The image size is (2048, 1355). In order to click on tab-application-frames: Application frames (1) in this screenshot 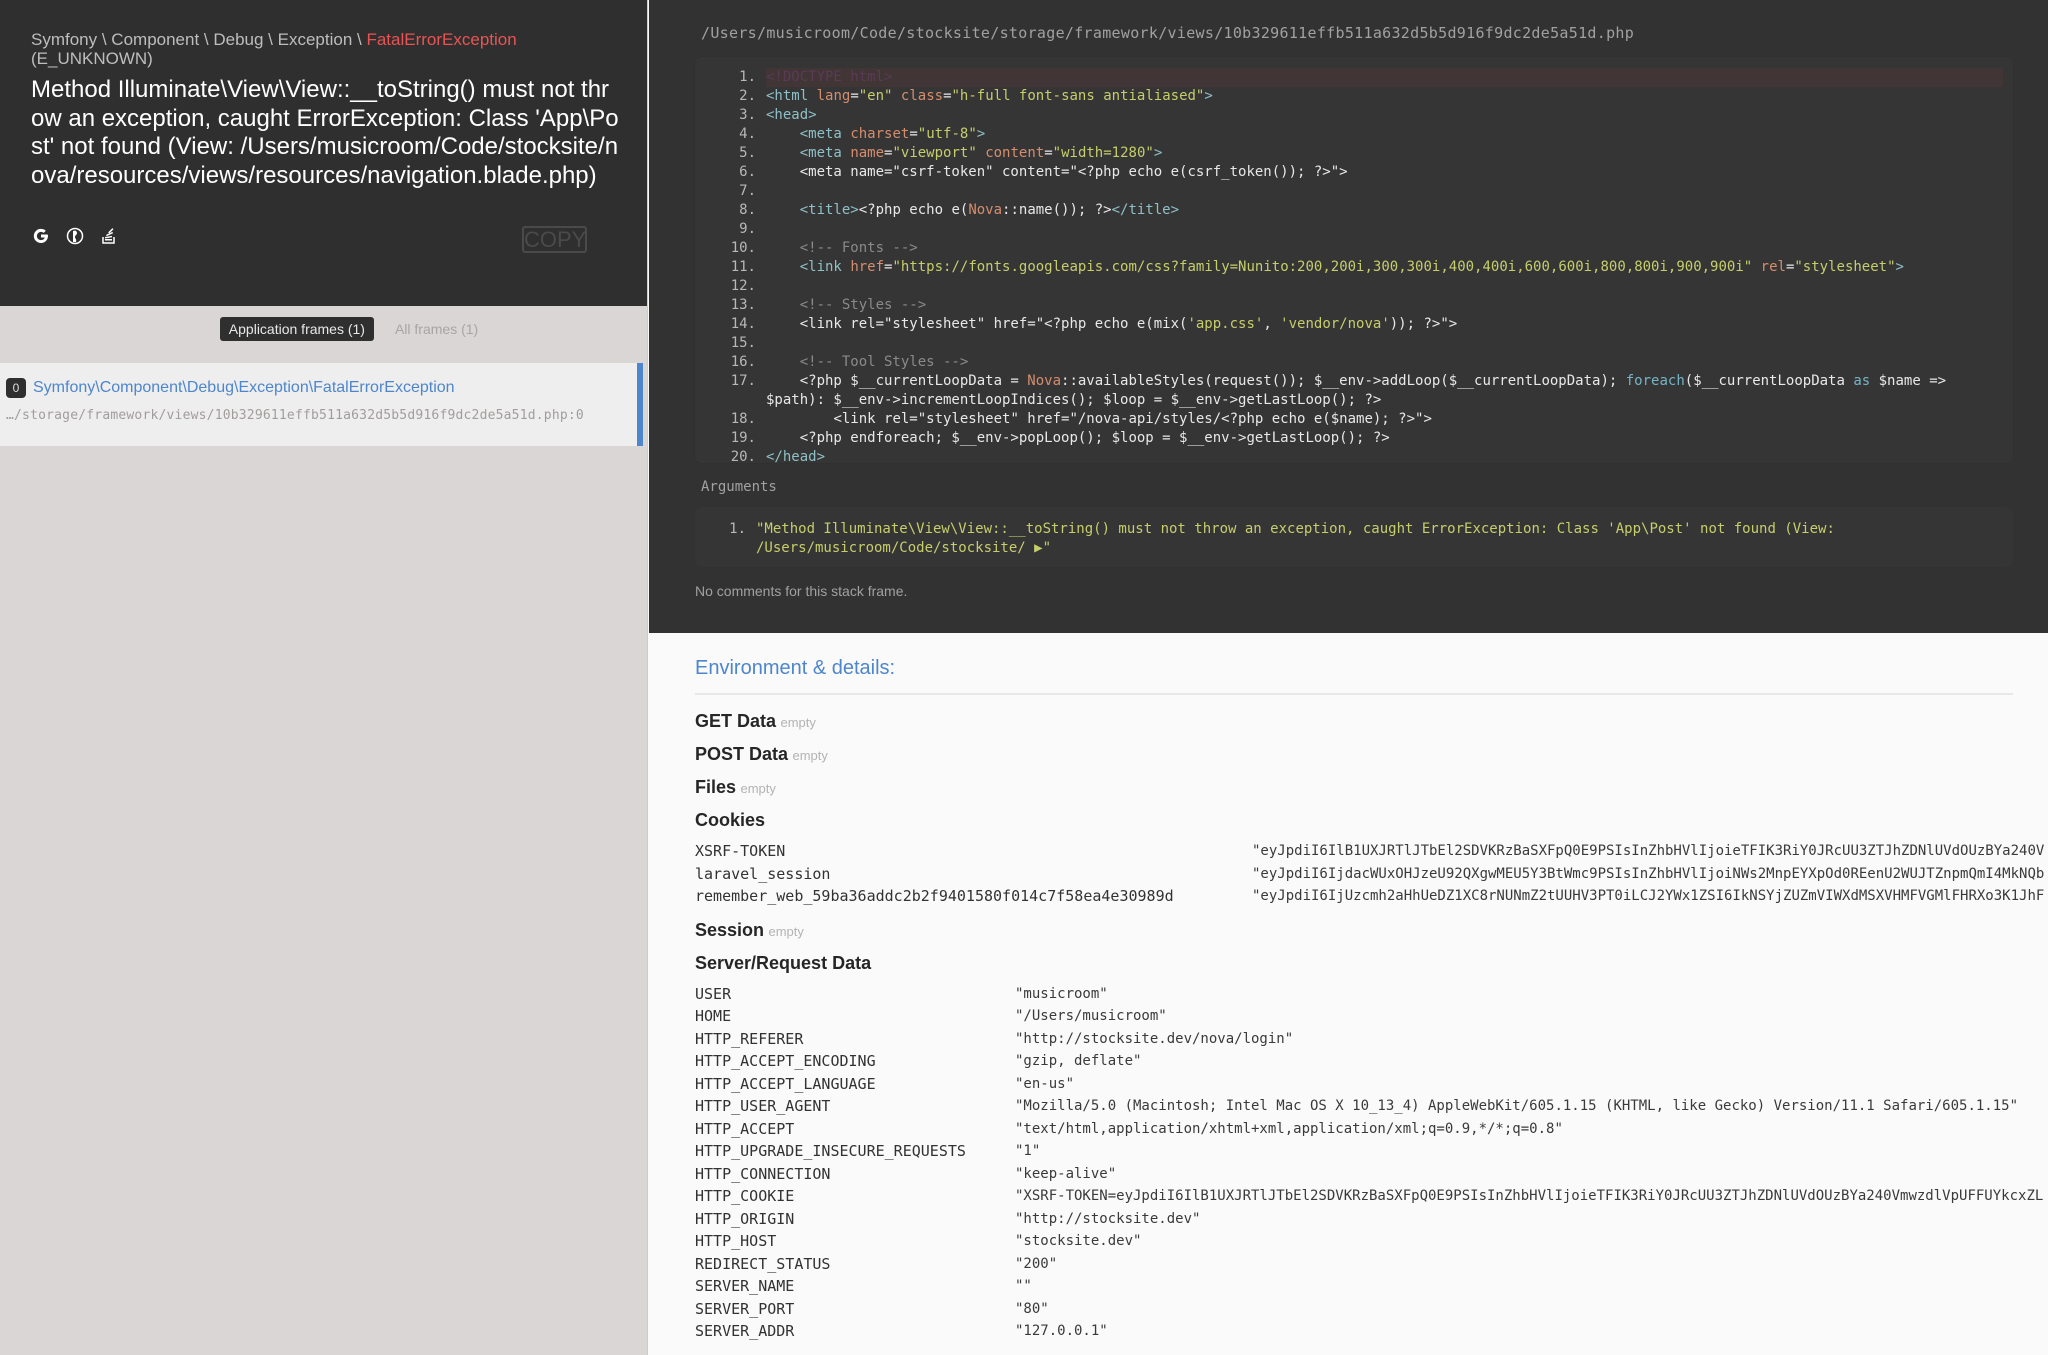, I will do `click(296, 329)`.